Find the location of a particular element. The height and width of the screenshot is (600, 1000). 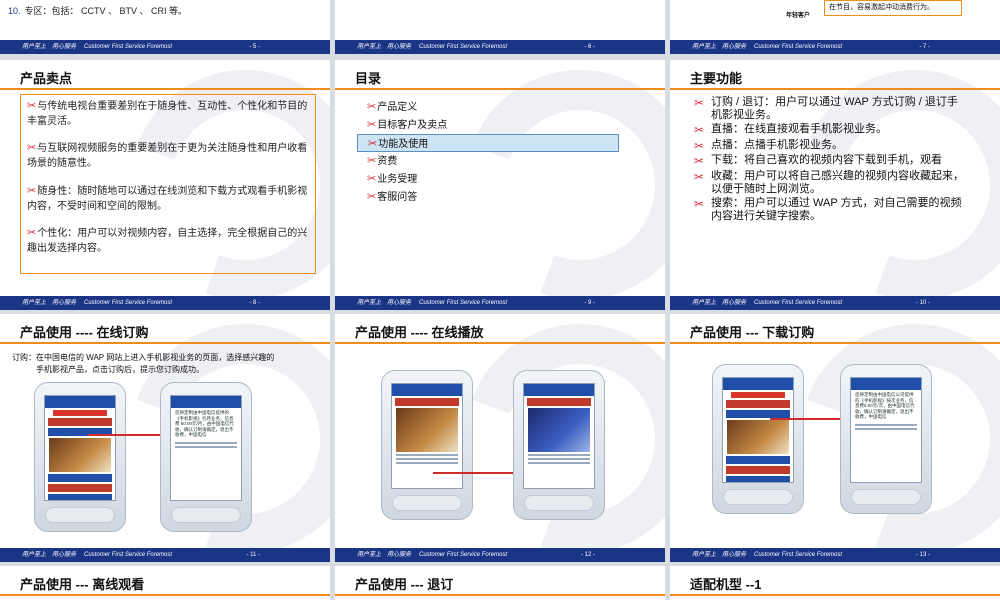

slide-title: 主要功能 is located at coordinates (716, 78).